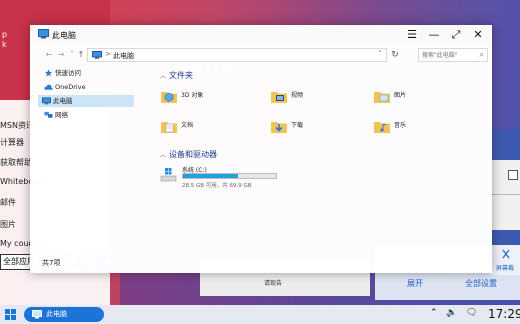  Describe the element at coordinates (5, 34) in the screenshot. I see `start-menu-fragment: p` at that location.